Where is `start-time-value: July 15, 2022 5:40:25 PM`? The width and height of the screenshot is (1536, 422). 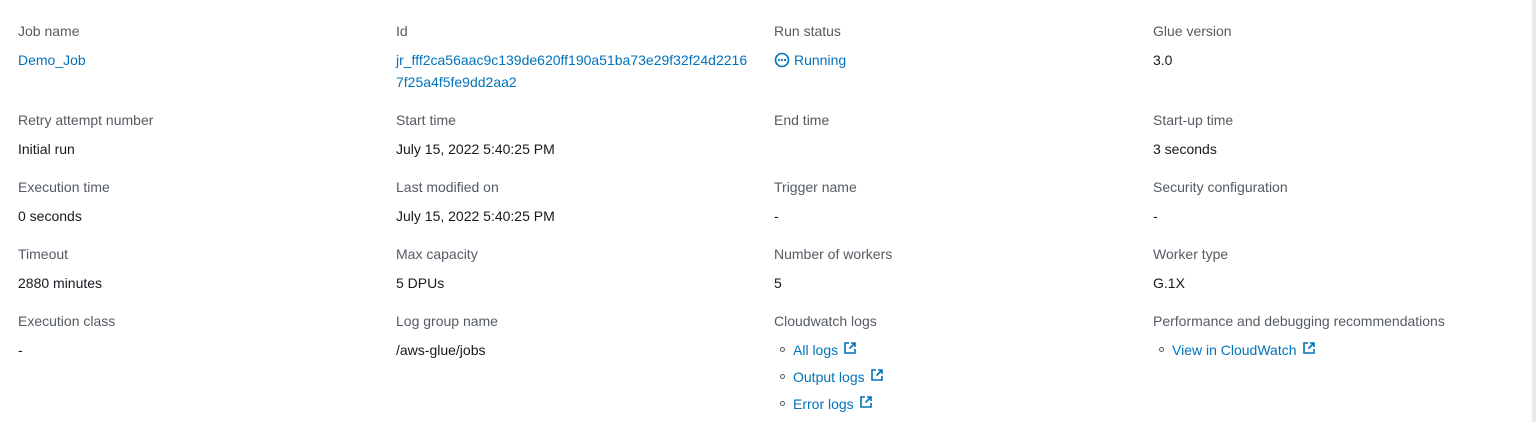 start-time-value: July 15, 2022 5:40:25 PM is located at coordinates (475, 149).